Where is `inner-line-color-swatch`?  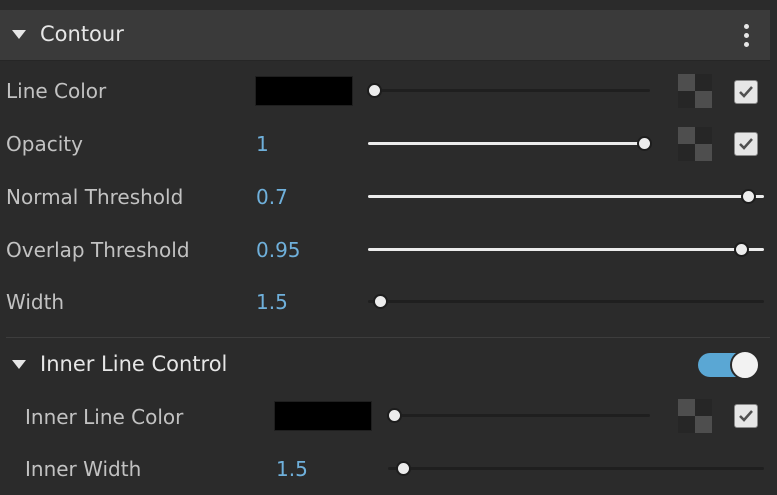 inner-line-color-swatch is located at coordinates (323, 416).